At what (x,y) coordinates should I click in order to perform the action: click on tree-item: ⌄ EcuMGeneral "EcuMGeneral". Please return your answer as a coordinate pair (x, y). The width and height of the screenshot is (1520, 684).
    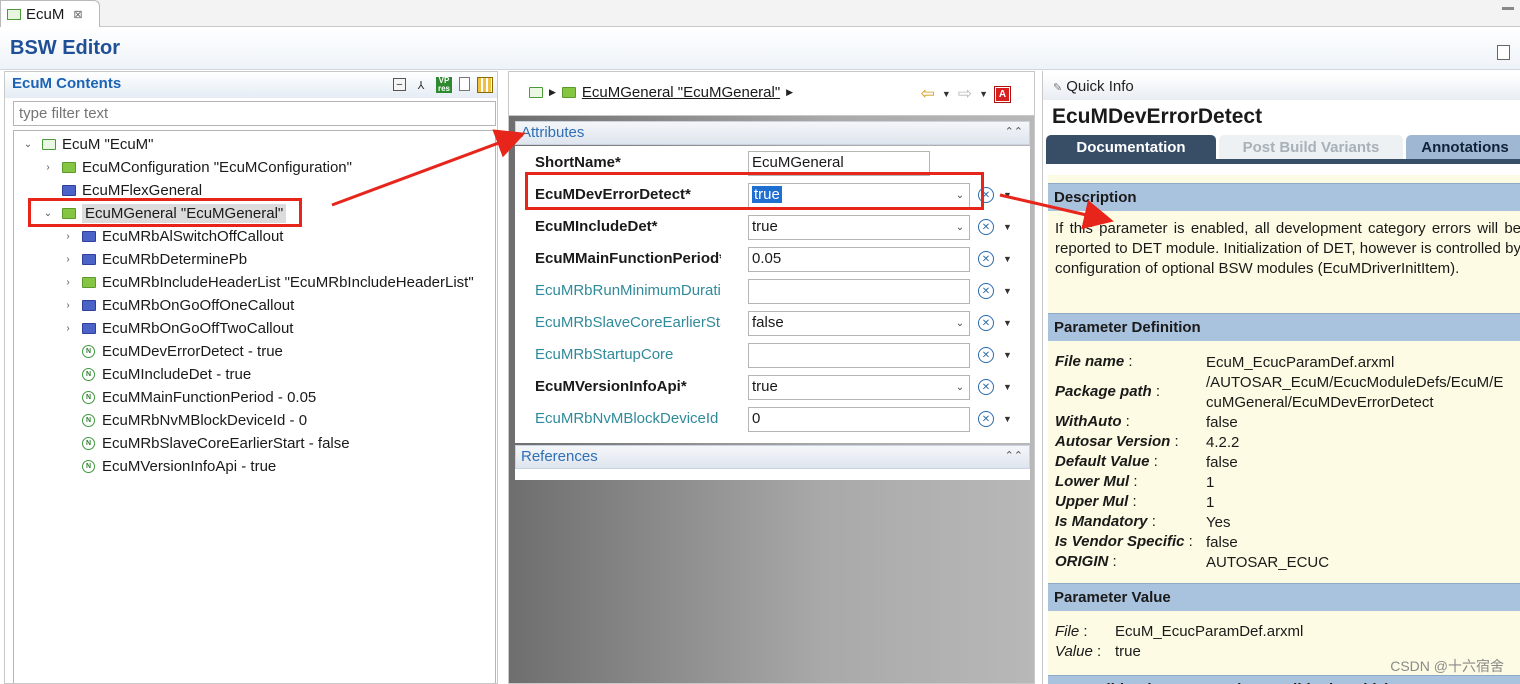
    Looking at the image, I should click on (164, 213).